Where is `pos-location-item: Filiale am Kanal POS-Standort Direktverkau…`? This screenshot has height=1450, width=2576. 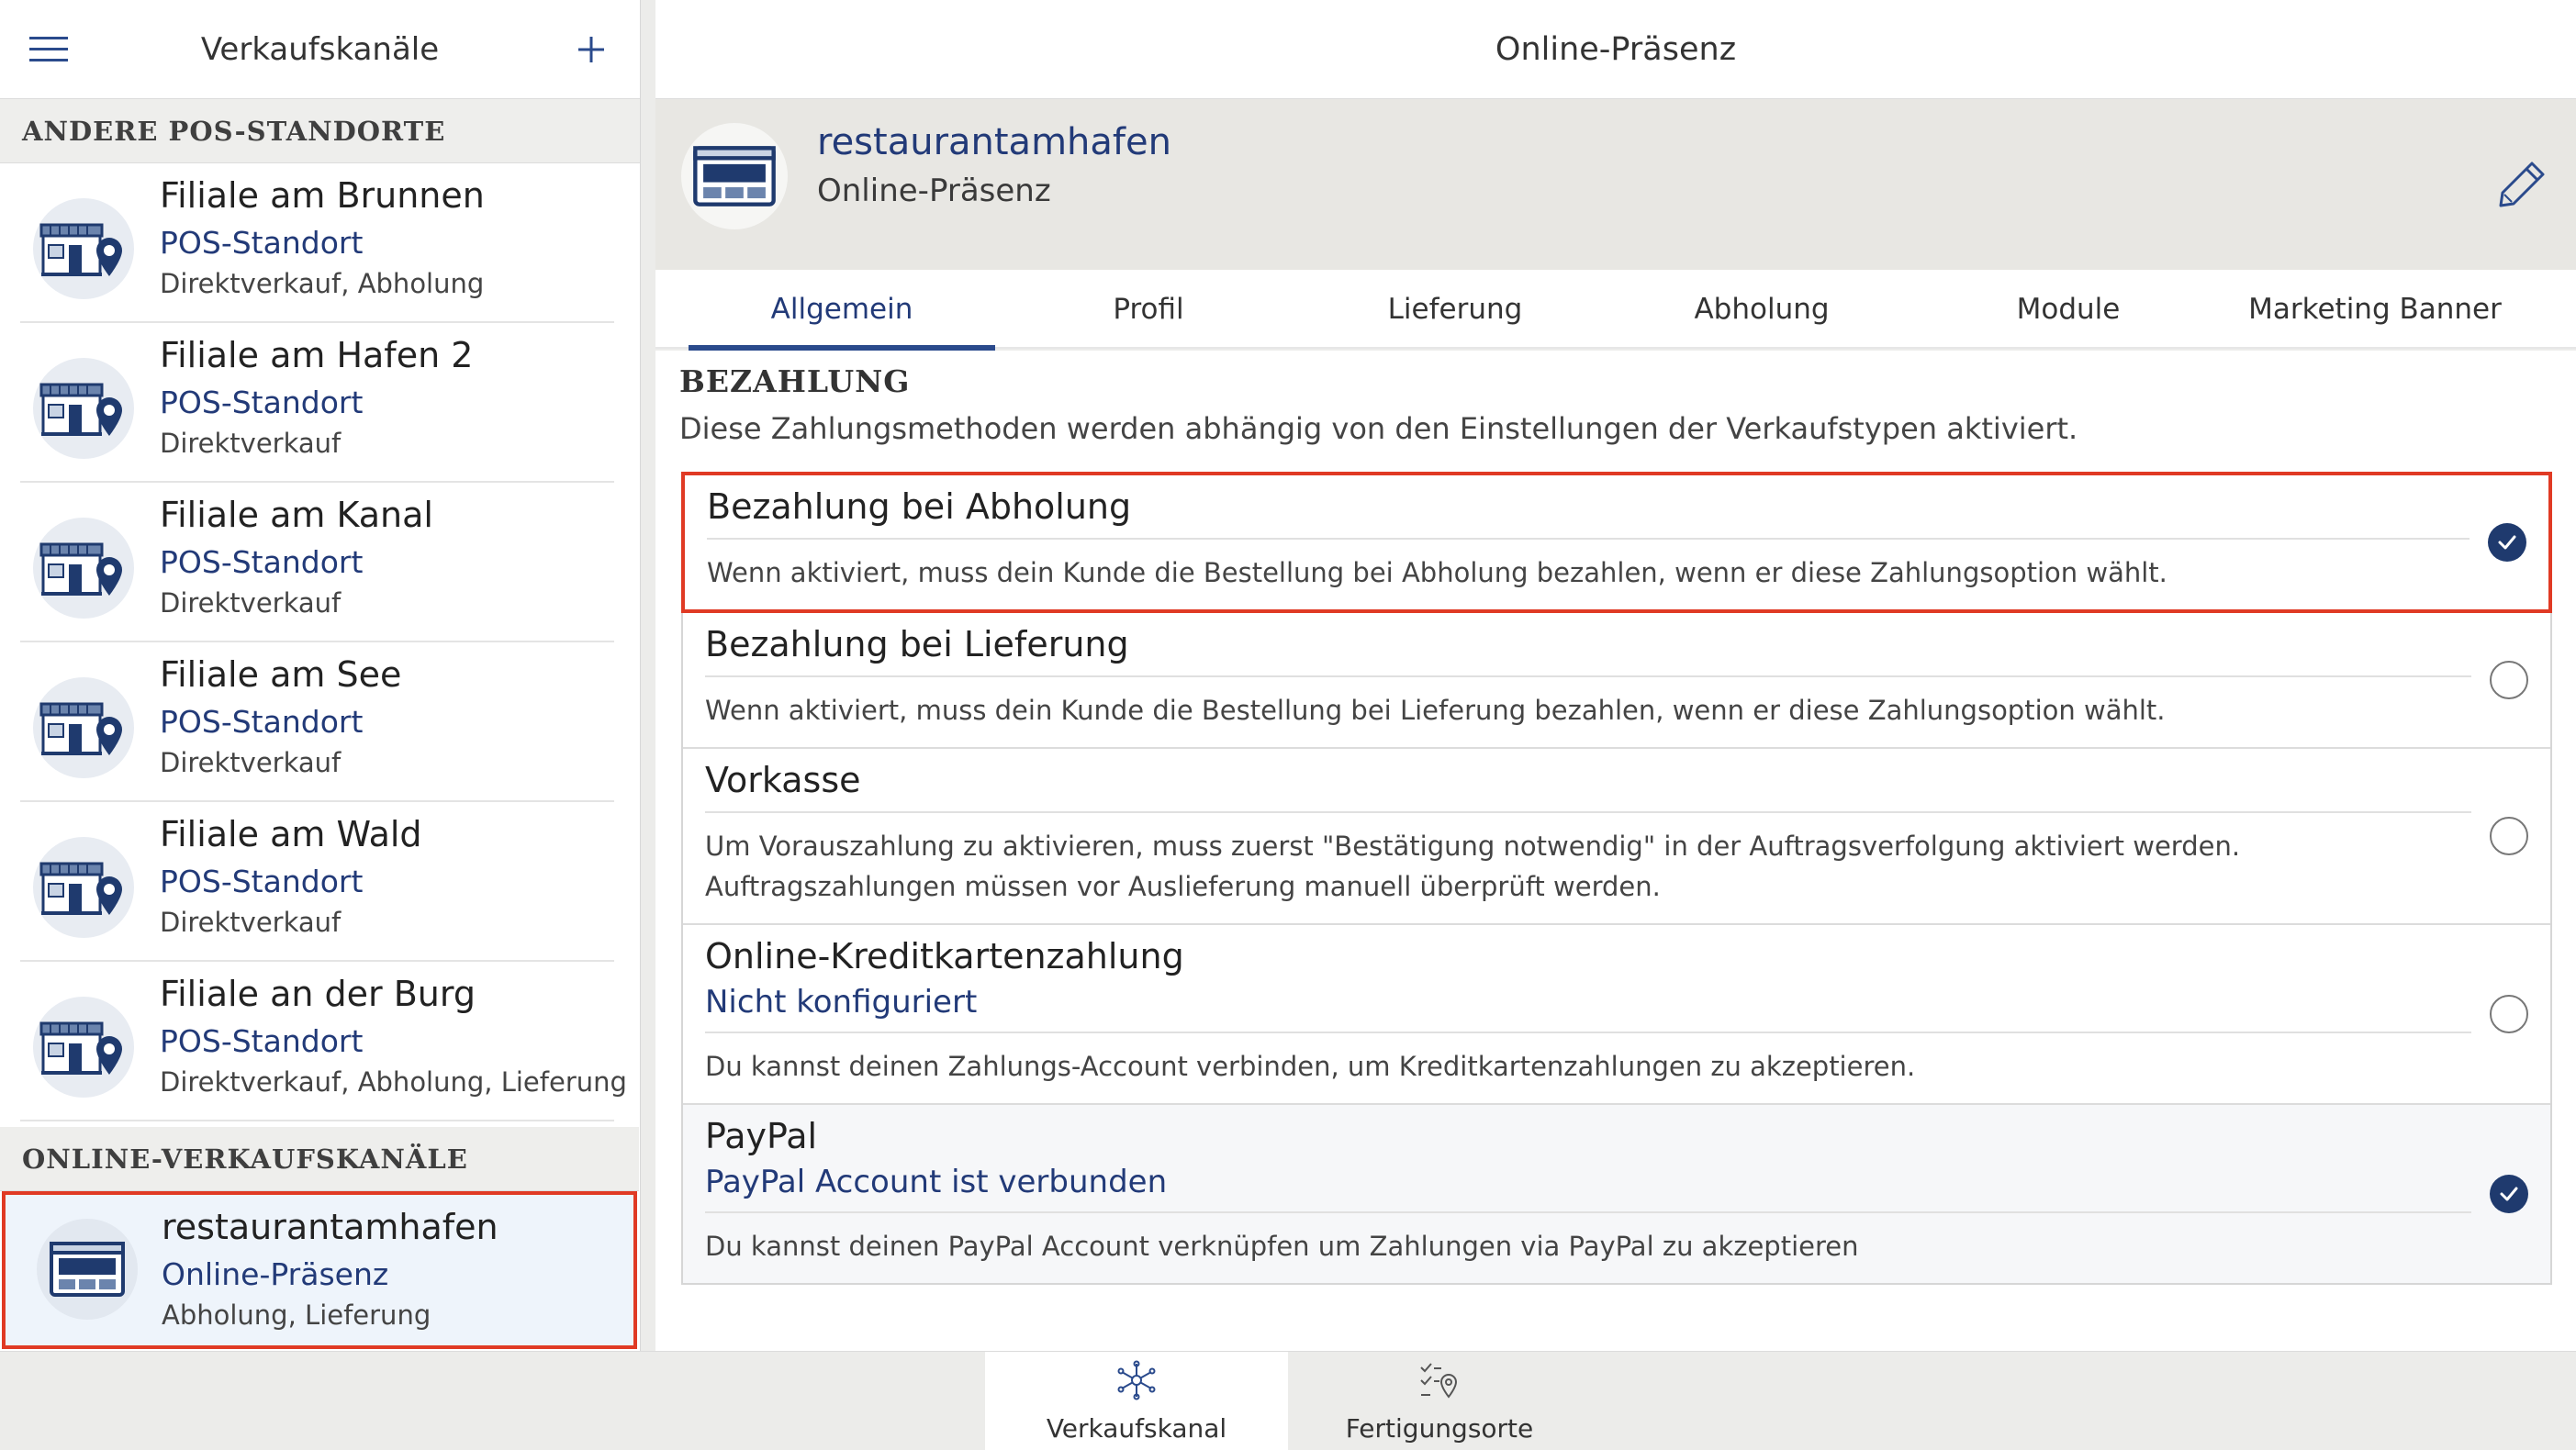 pos-location-item: Filiale am Kanal POS-Standort Direktverkau… is located at coordinates (317, 562).